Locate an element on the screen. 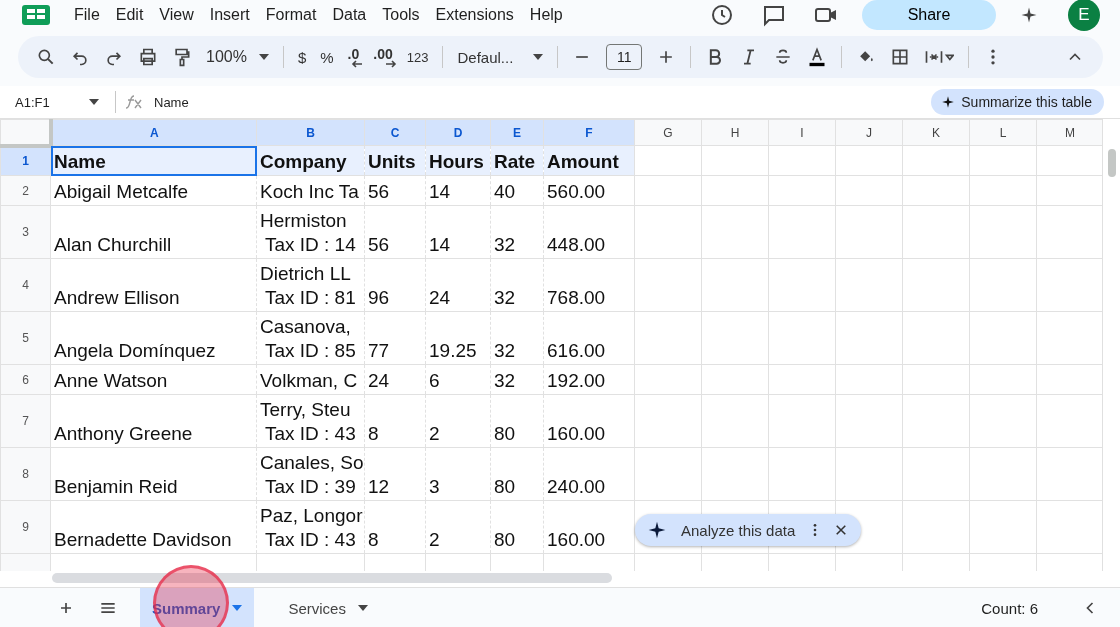  table-cell: Amount is located at coordinates (583, 162).